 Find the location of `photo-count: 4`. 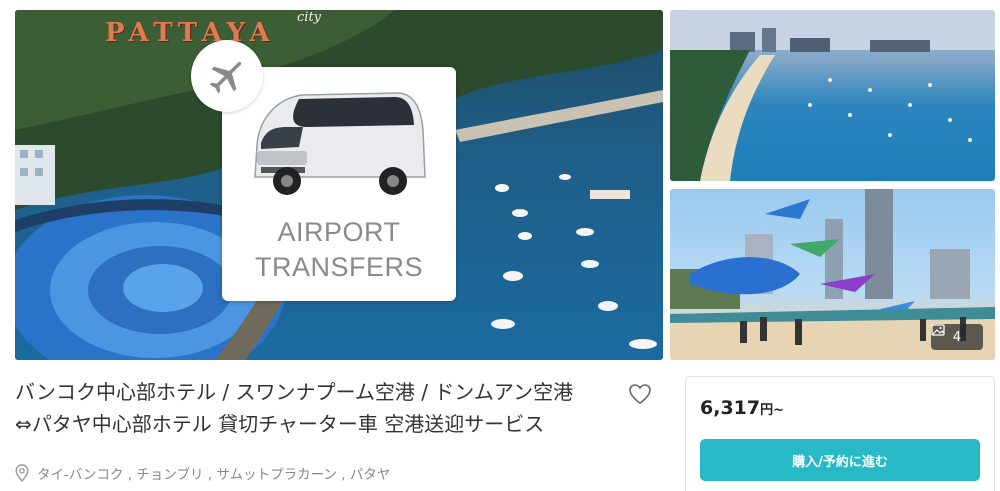

photo-count: 4 is located at coordinates (957, 337).